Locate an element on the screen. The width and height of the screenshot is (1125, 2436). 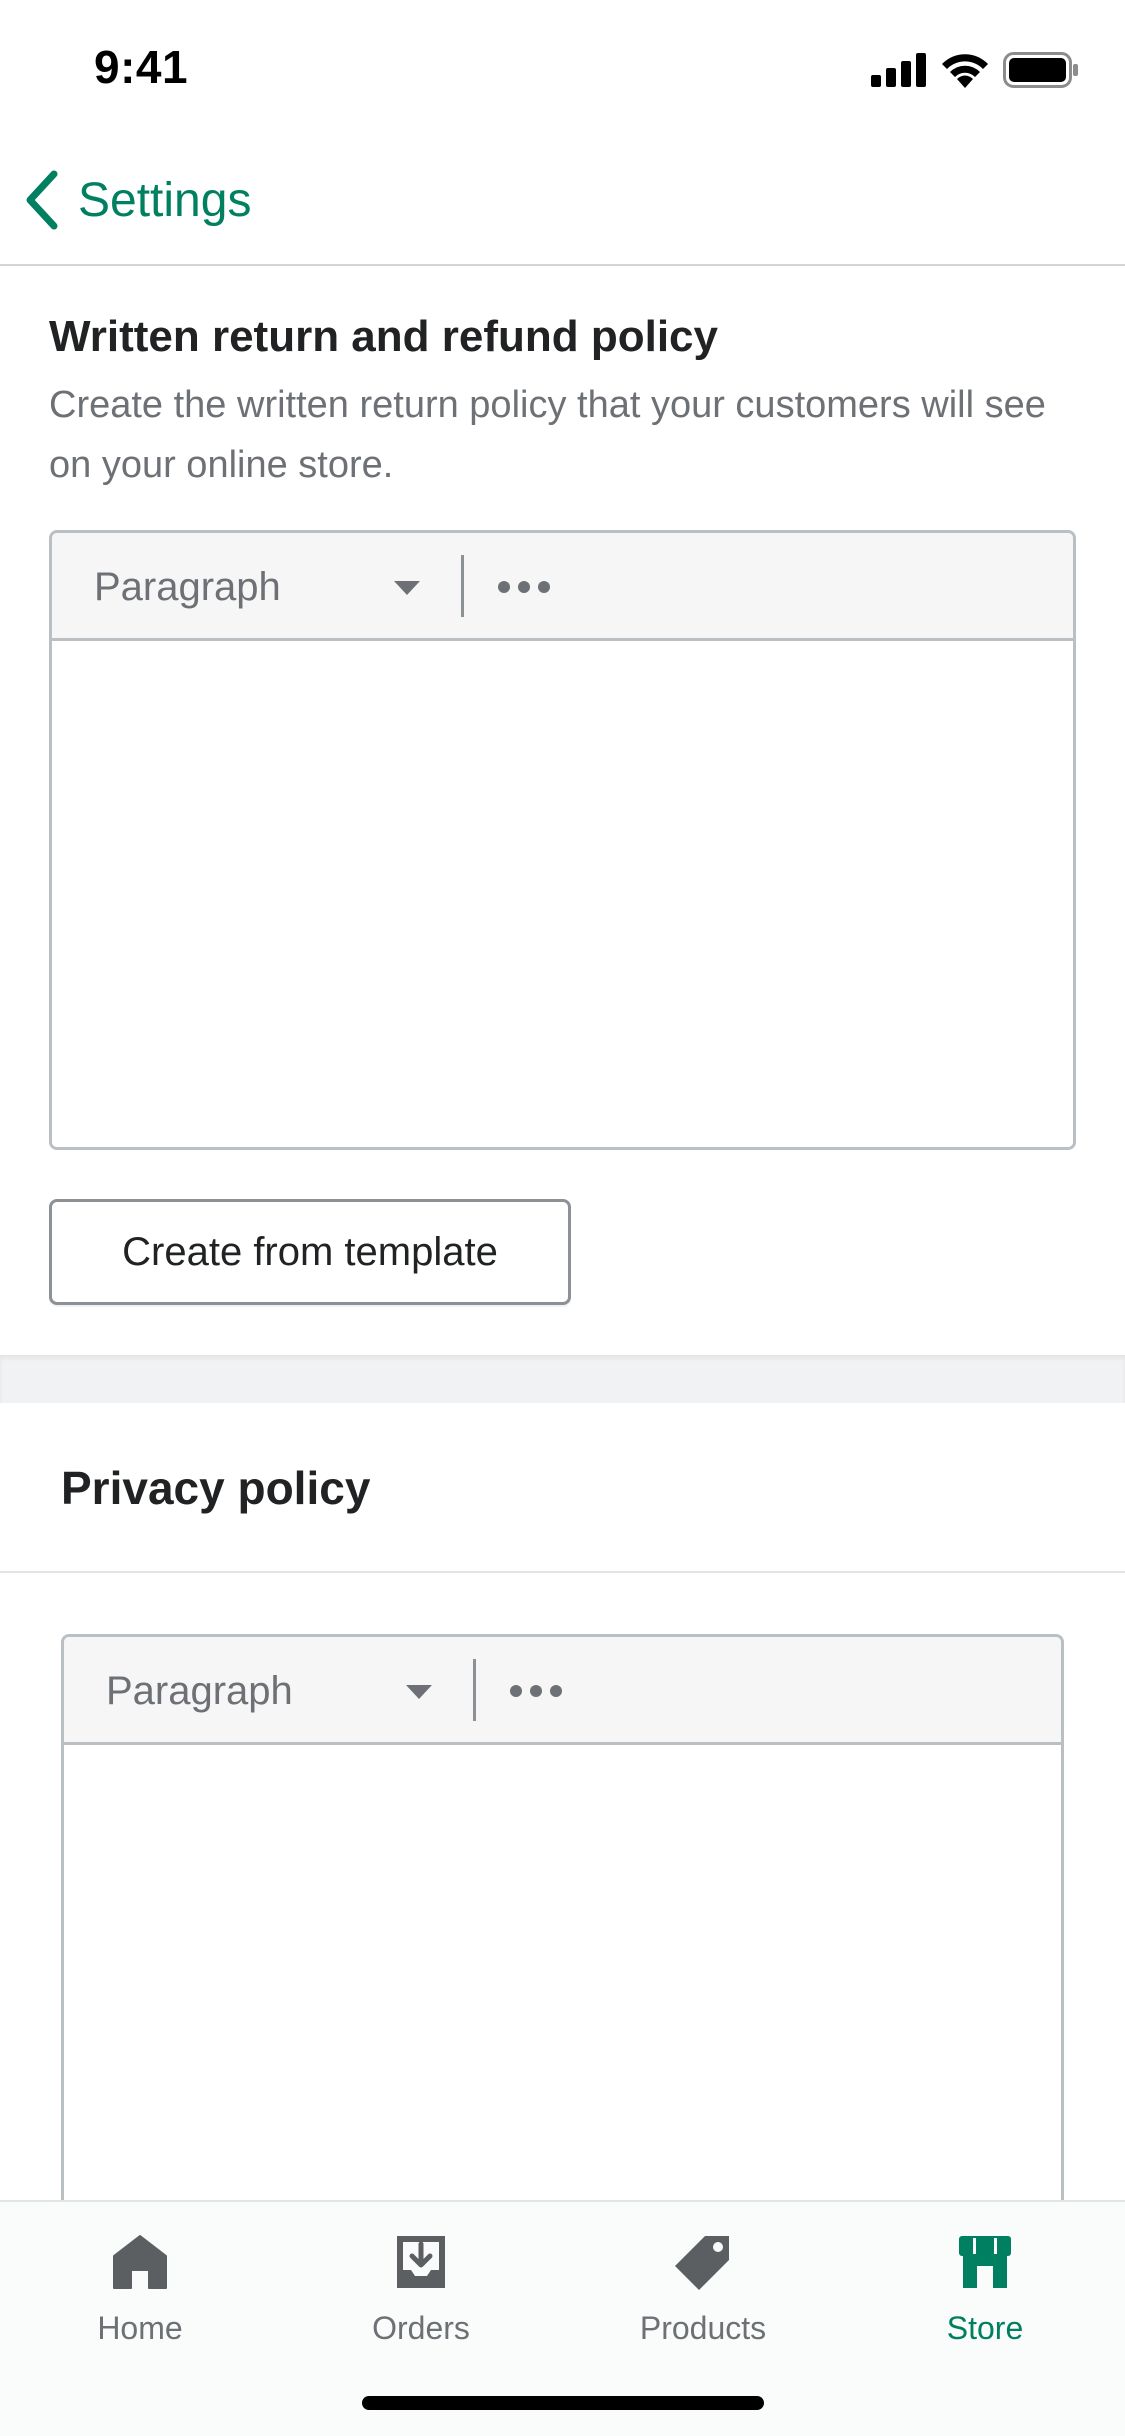
privacy-policy-header: Privacy policy is located at coordinates (562, 1488).